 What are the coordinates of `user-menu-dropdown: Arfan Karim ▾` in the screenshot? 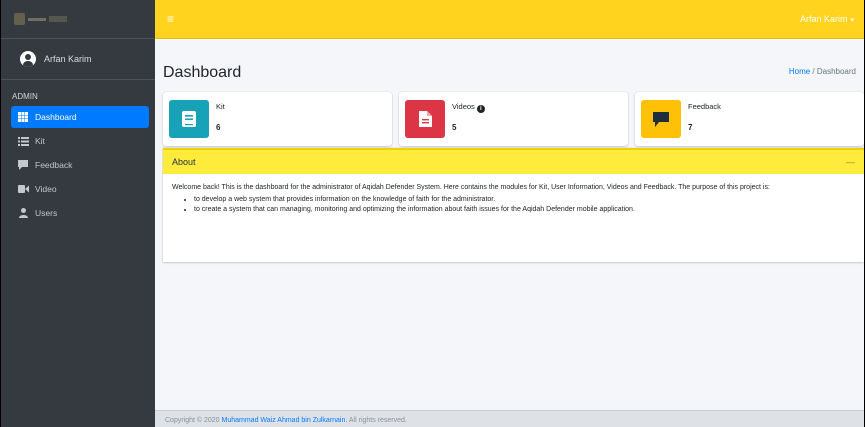 It's located at (827, 19).